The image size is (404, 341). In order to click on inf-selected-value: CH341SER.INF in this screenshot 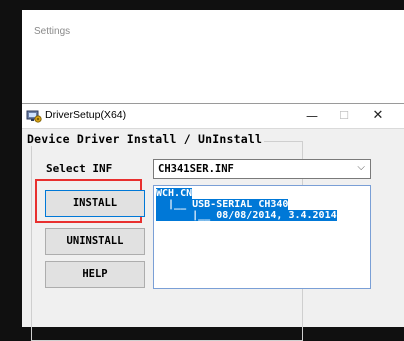, I will do `click(196, 169)`.